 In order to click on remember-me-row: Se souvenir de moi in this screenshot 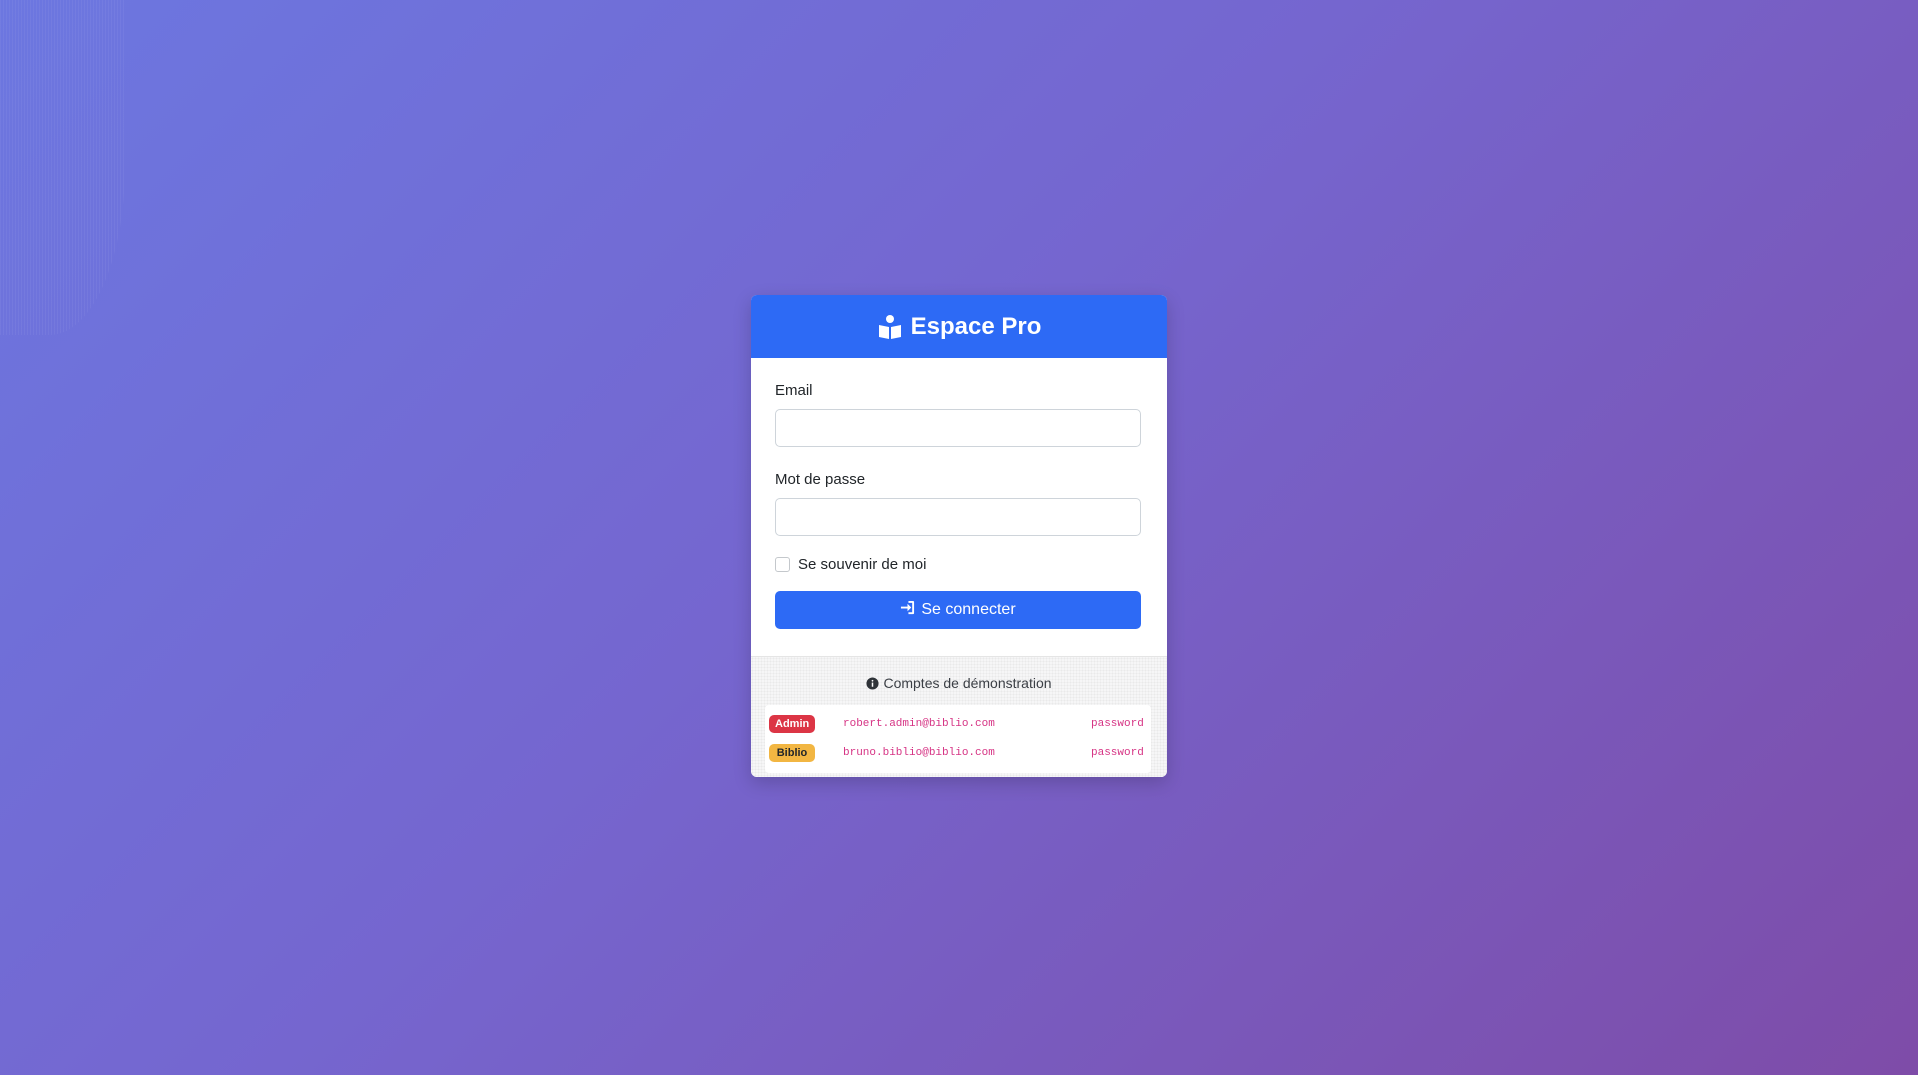, I will do `click(959, 564)`.